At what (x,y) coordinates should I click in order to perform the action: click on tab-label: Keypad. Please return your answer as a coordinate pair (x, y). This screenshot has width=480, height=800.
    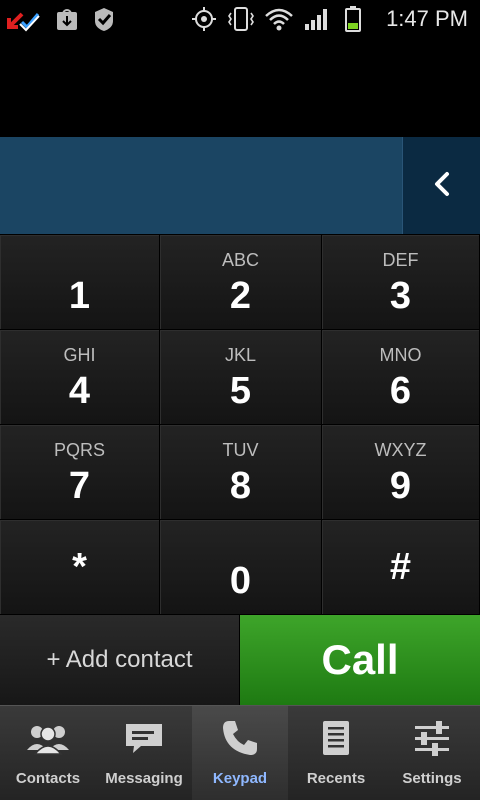
    Looking at the image, I should click on (240, 778).